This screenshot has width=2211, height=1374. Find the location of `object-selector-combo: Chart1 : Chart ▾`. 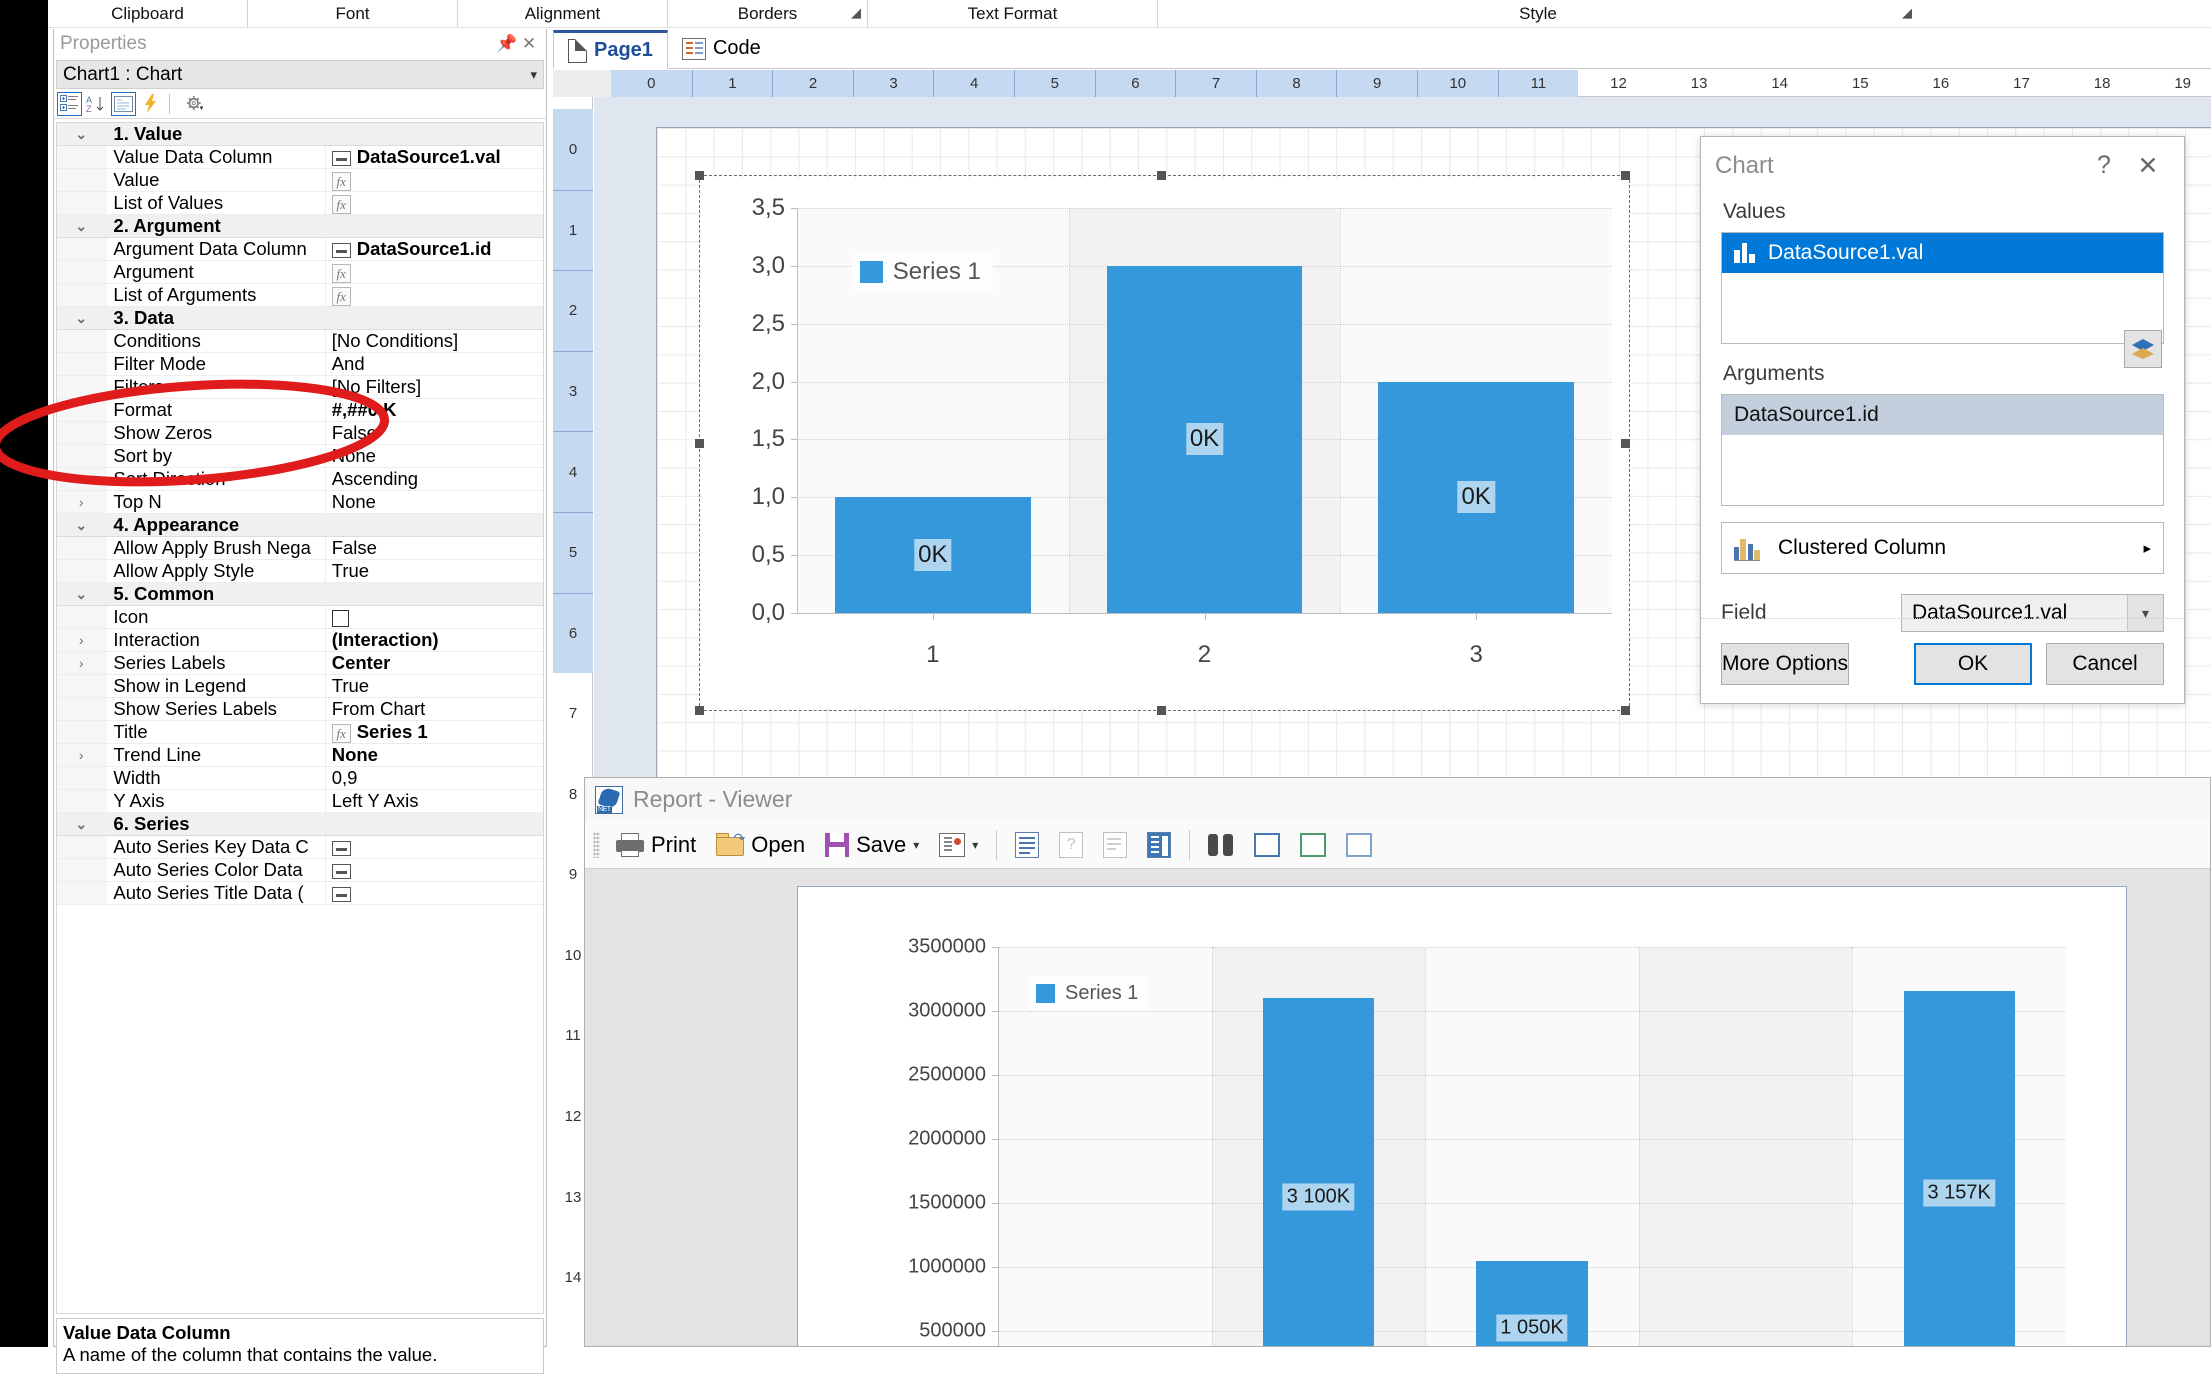

object-selector-combo: Chart1 : Chart ▾ is located at coordinates (300, 74).